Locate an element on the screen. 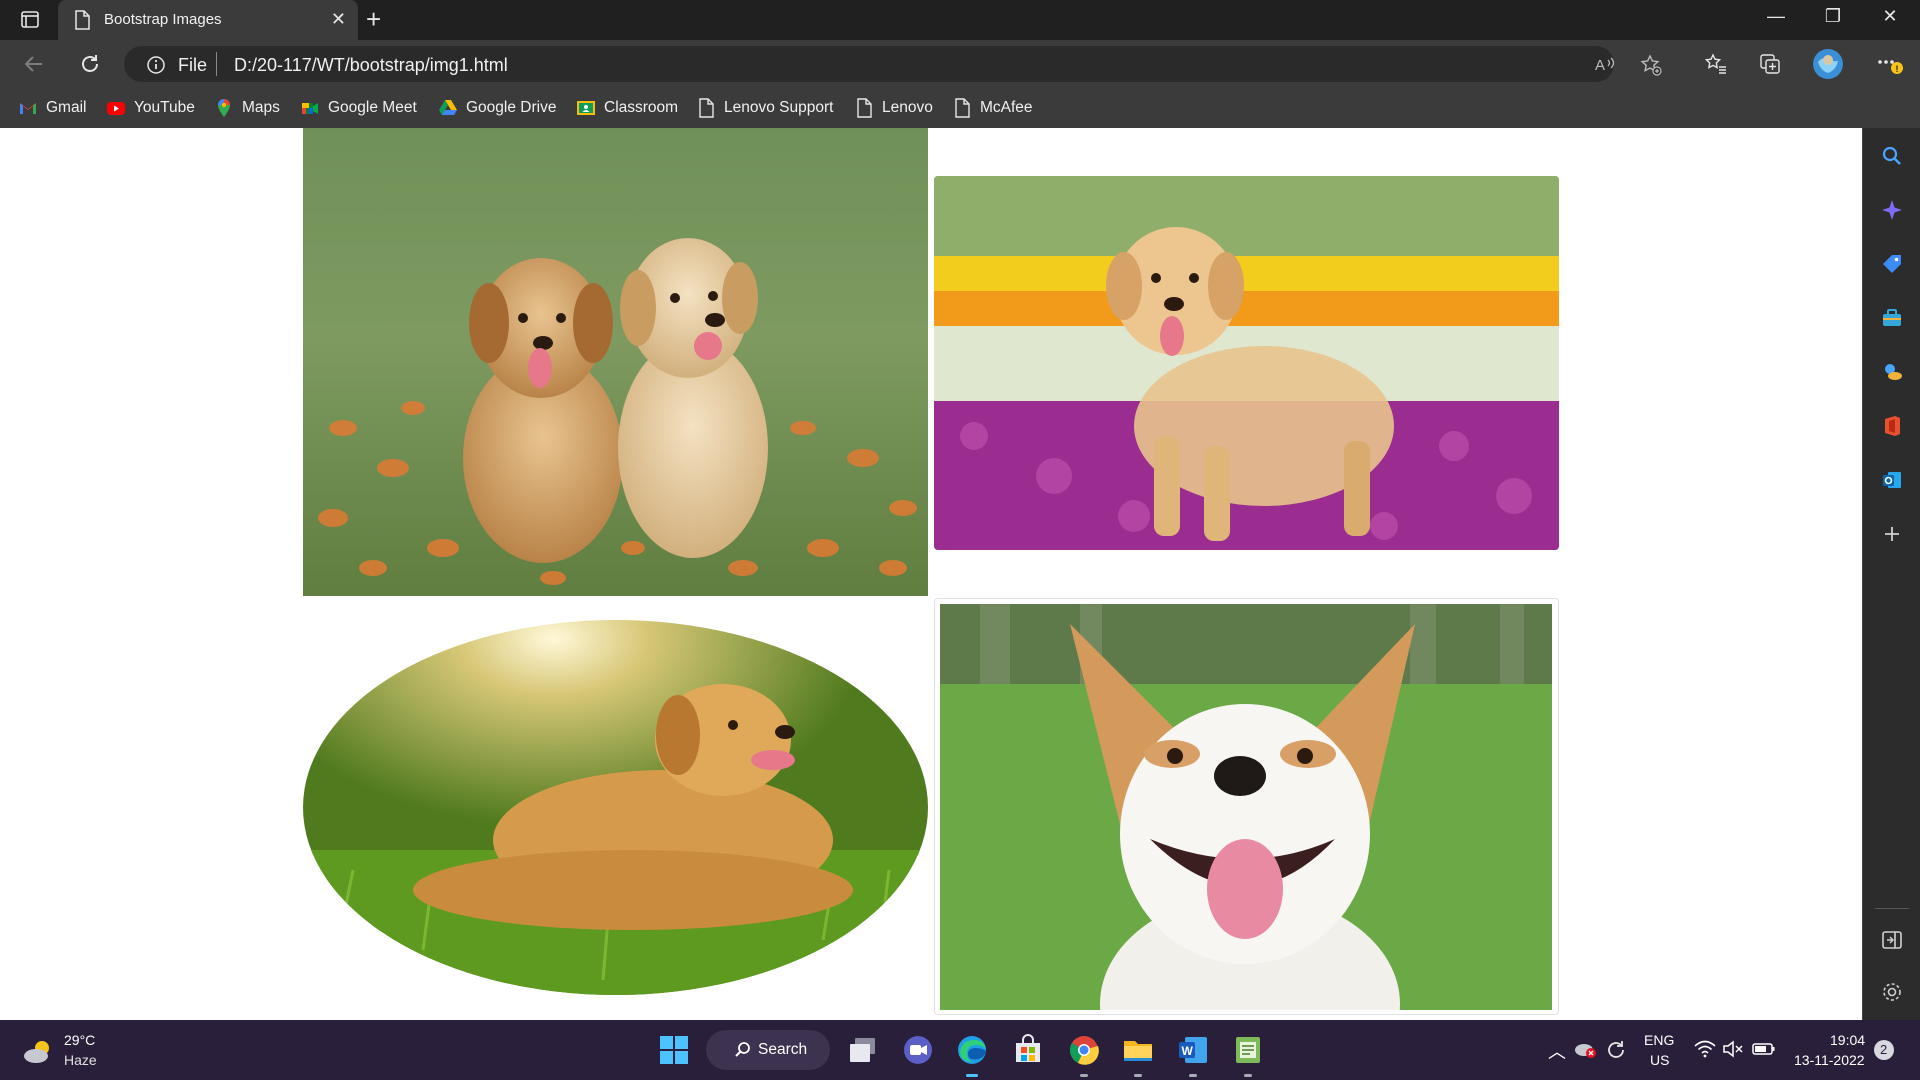 The height and width of the screenshot is (1080, 1920). golden-retriever-in-flowers-image is located at coordinates (1246, 363).